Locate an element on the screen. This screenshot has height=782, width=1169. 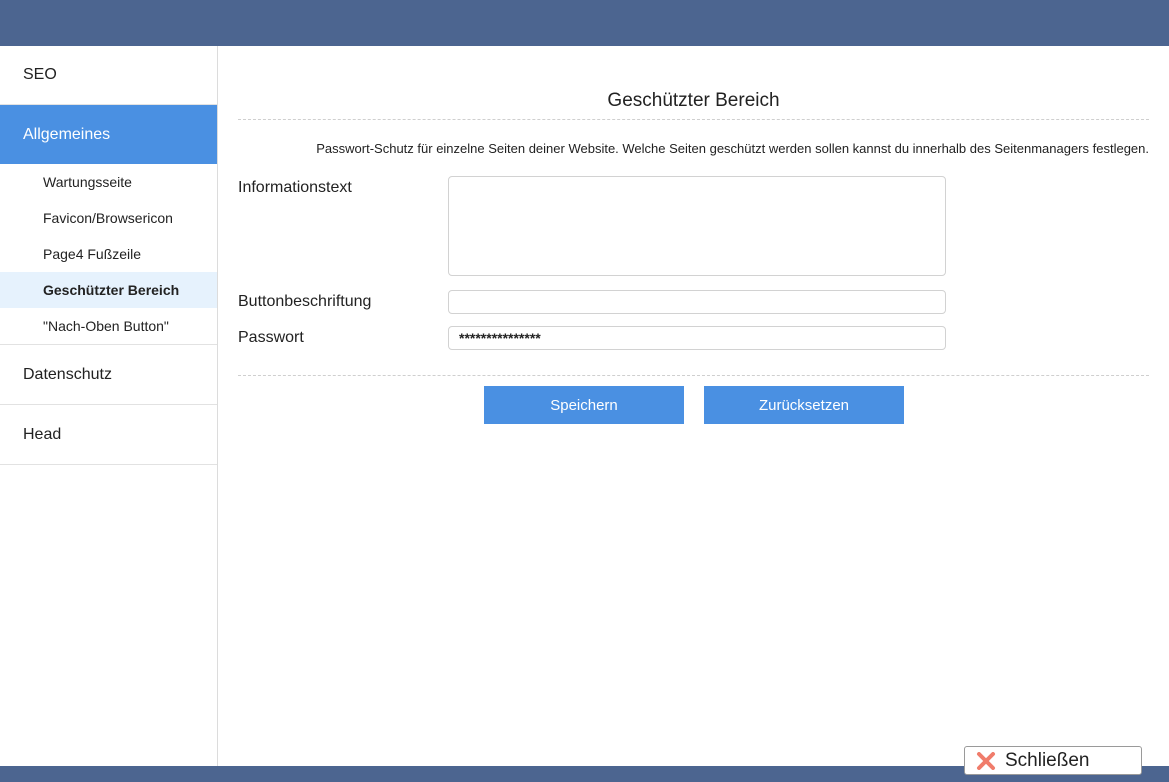
sidebar-item-allgemeines: Allgemeines is located at coordinates (108, 134).